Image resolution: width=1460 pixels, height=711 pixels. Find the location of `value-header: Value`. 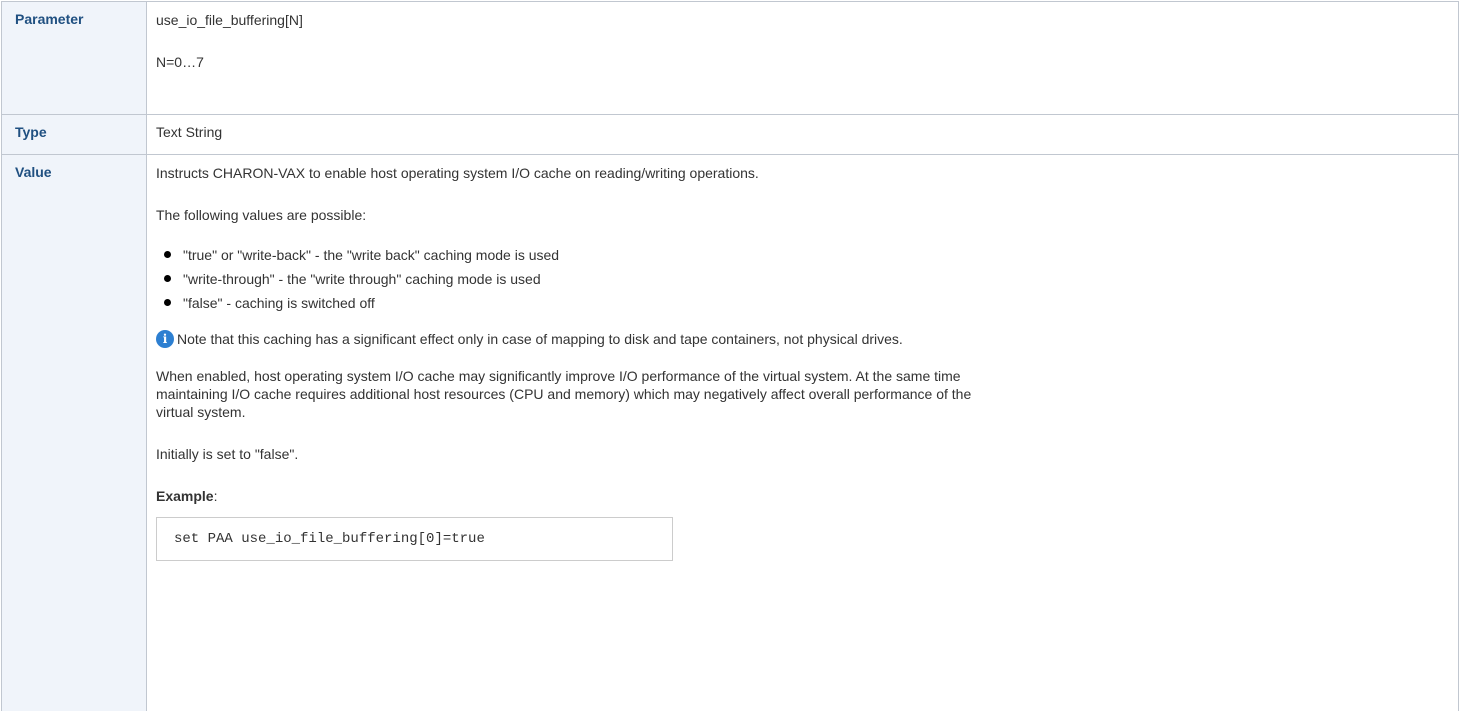

value-header: Value is located at coordinates (74, 432).